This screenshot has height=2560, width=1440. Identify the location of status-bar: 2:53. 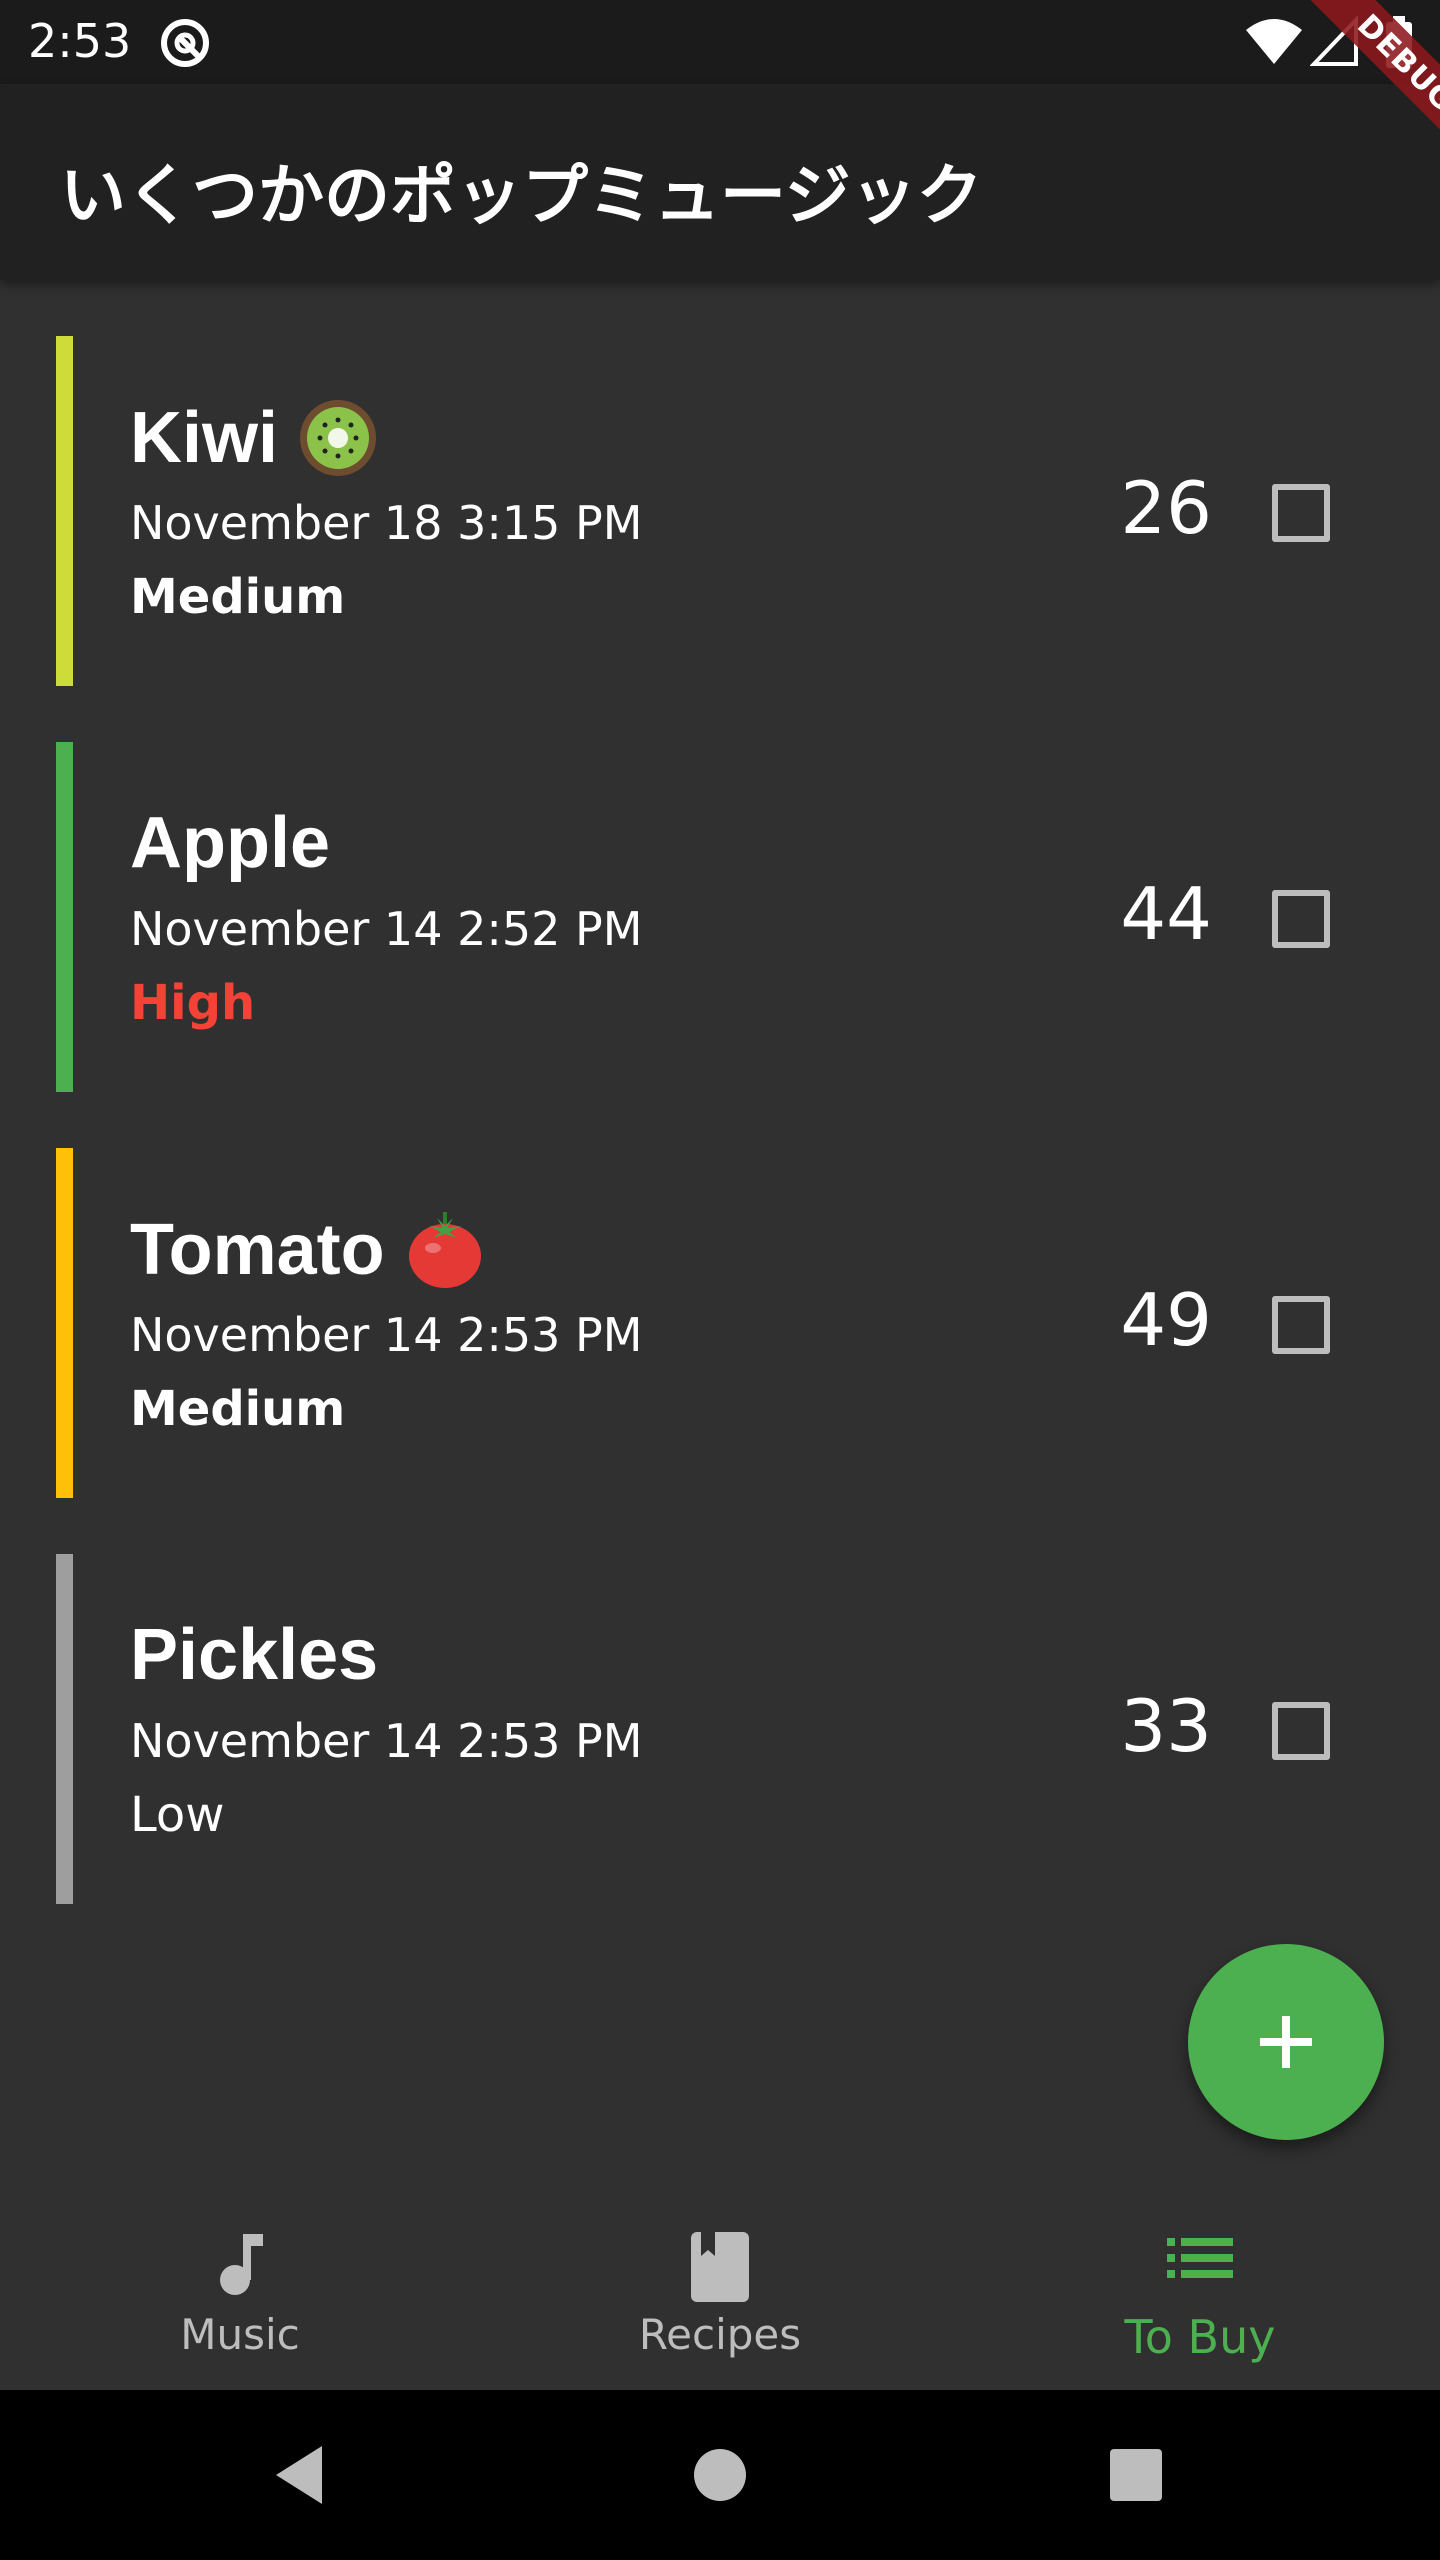
(720, 42).